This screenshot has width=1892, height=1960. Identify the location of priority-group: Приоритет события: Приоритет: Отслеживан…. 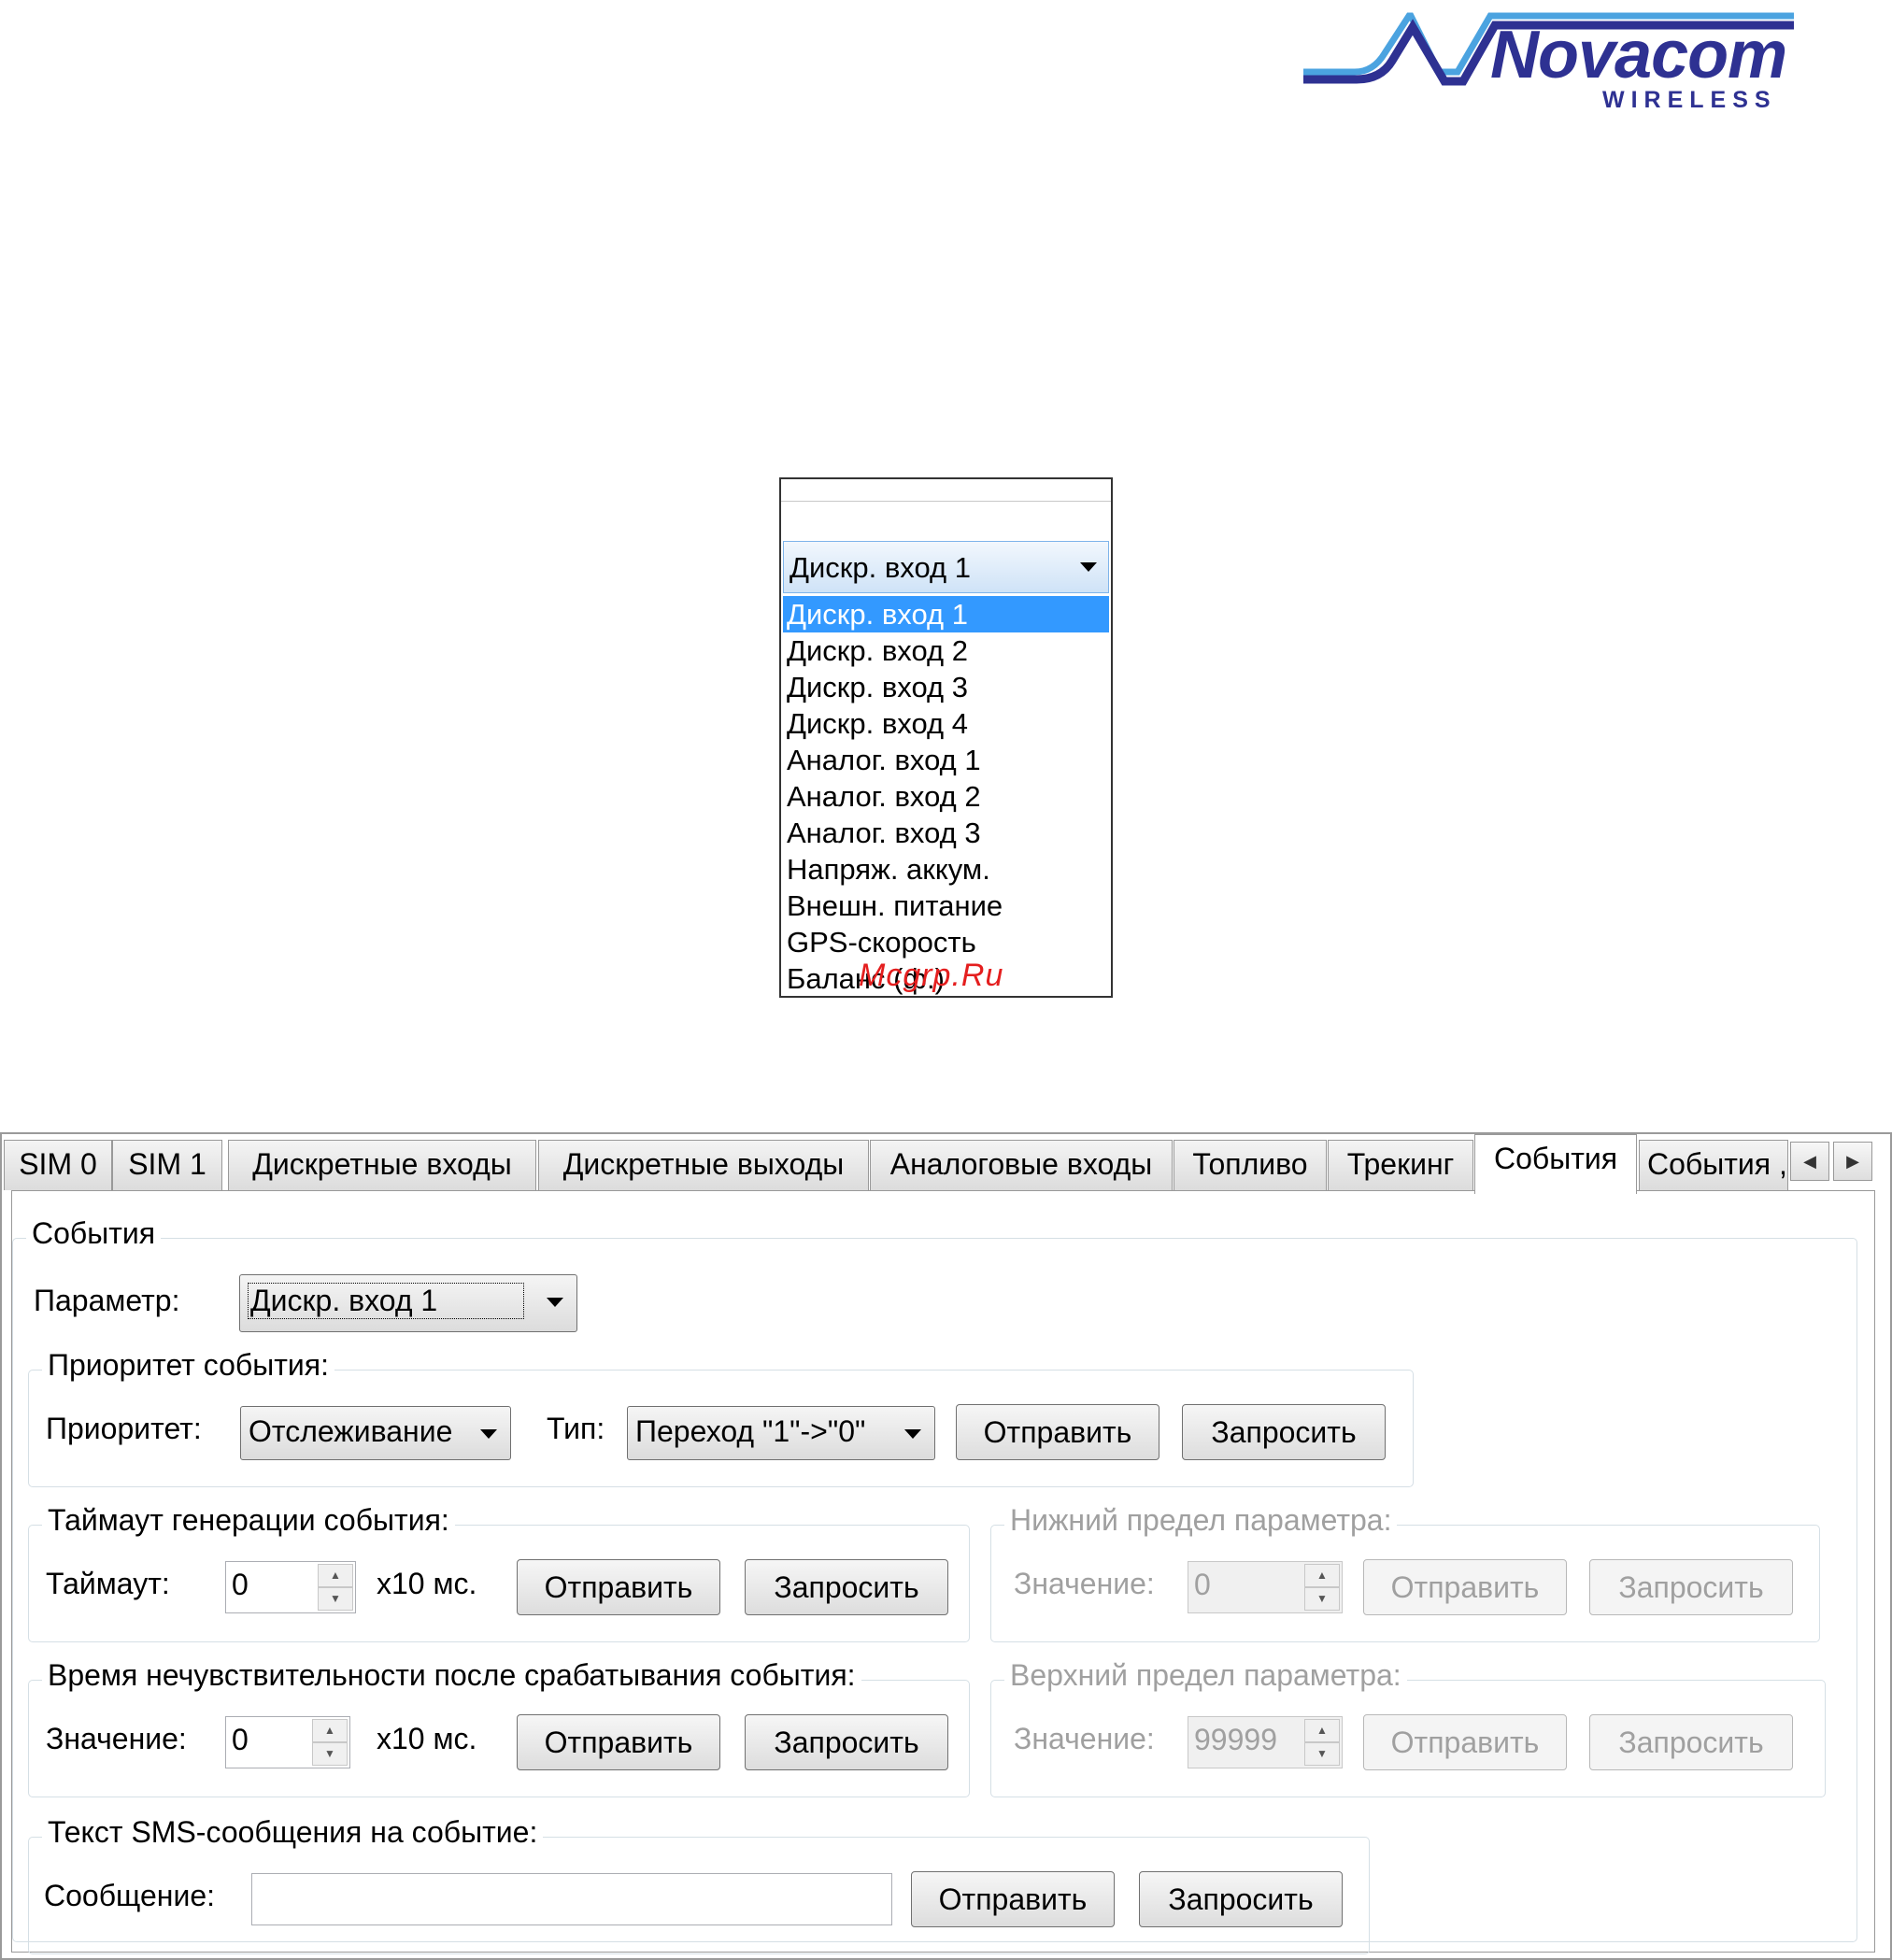
(721, 1418).